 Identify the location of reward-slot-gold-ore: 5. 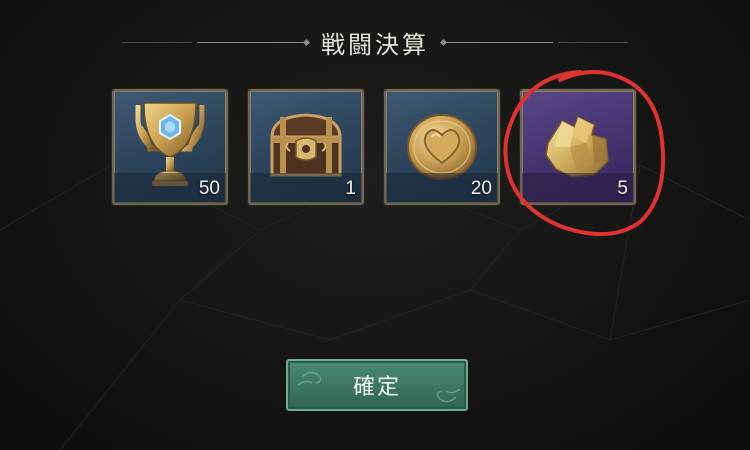
(578, 147).